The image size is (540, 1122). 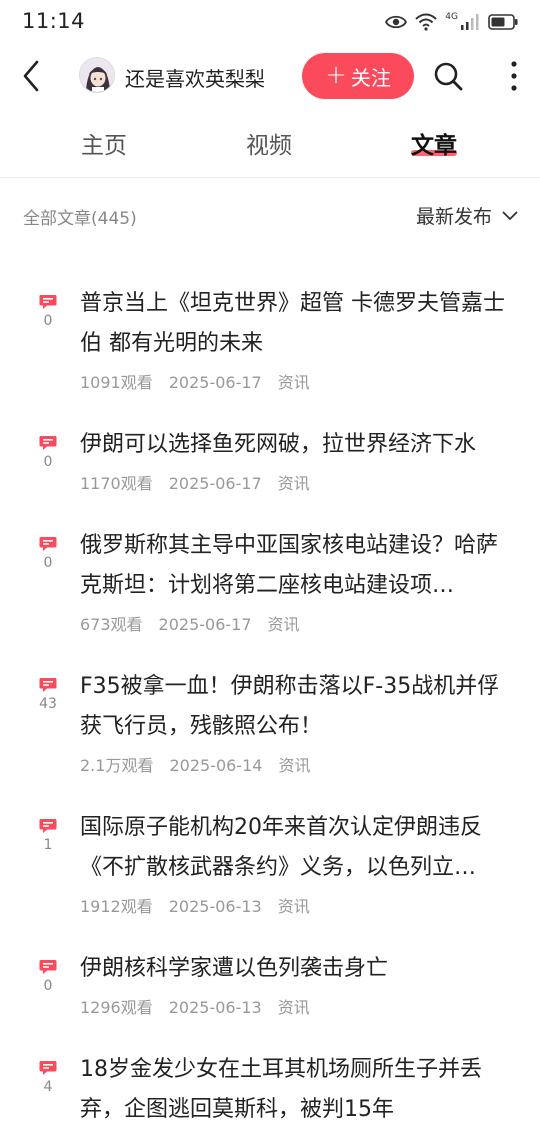 I want to click on profile-tabs: 主页 视频 文章, so click(x=270, y=143).